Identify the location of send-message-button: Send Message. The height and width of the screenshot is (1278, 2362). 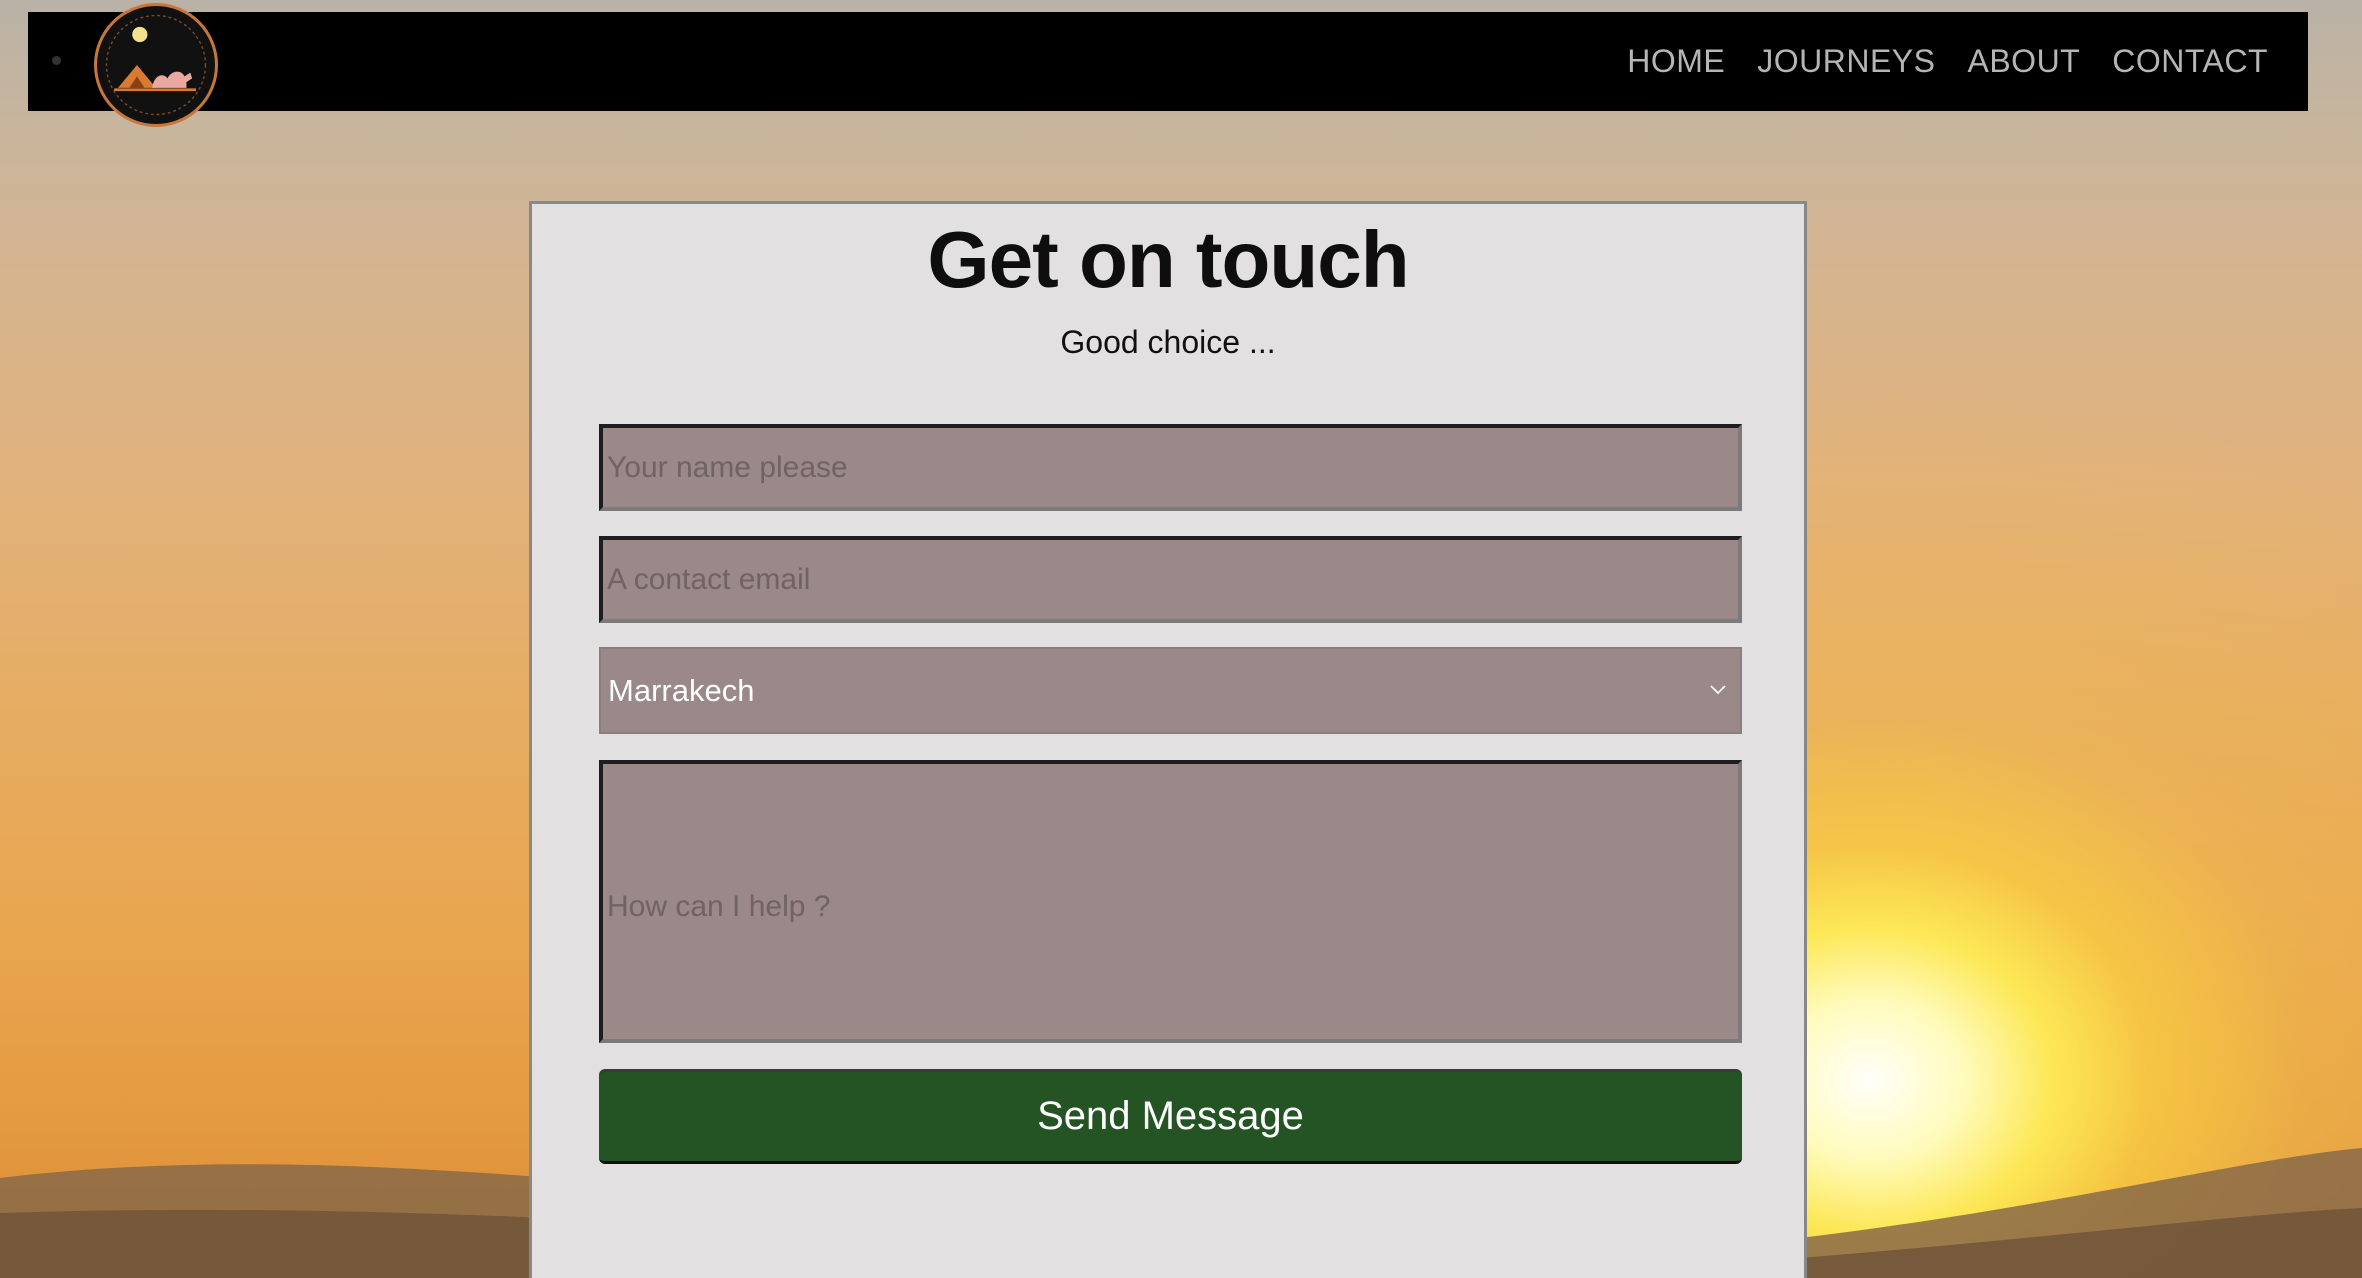
(1170, 1116).